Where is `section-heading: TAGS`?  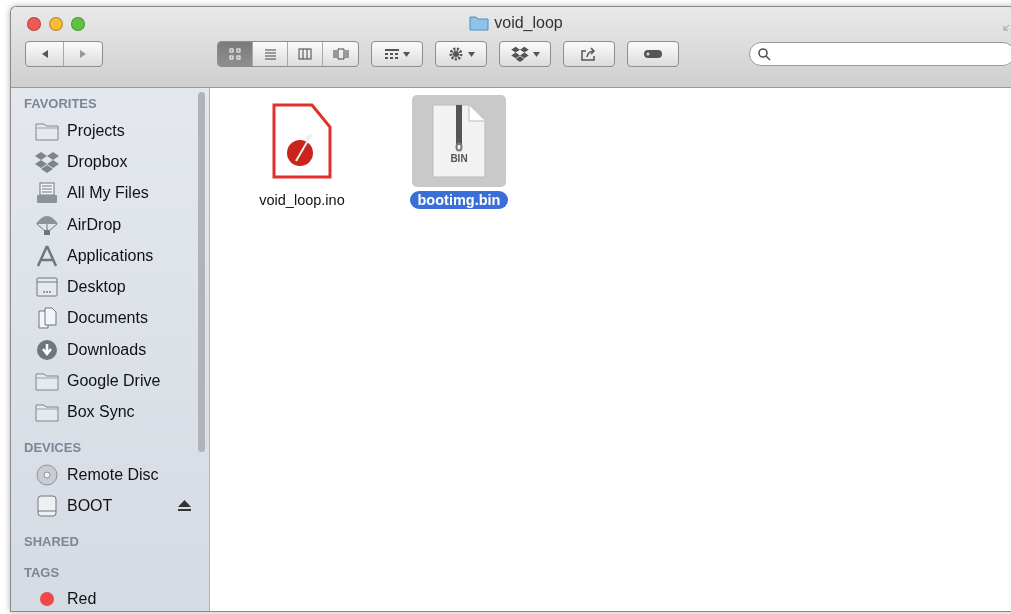
section-heading: TAGS is located at coordinates (42, 572).